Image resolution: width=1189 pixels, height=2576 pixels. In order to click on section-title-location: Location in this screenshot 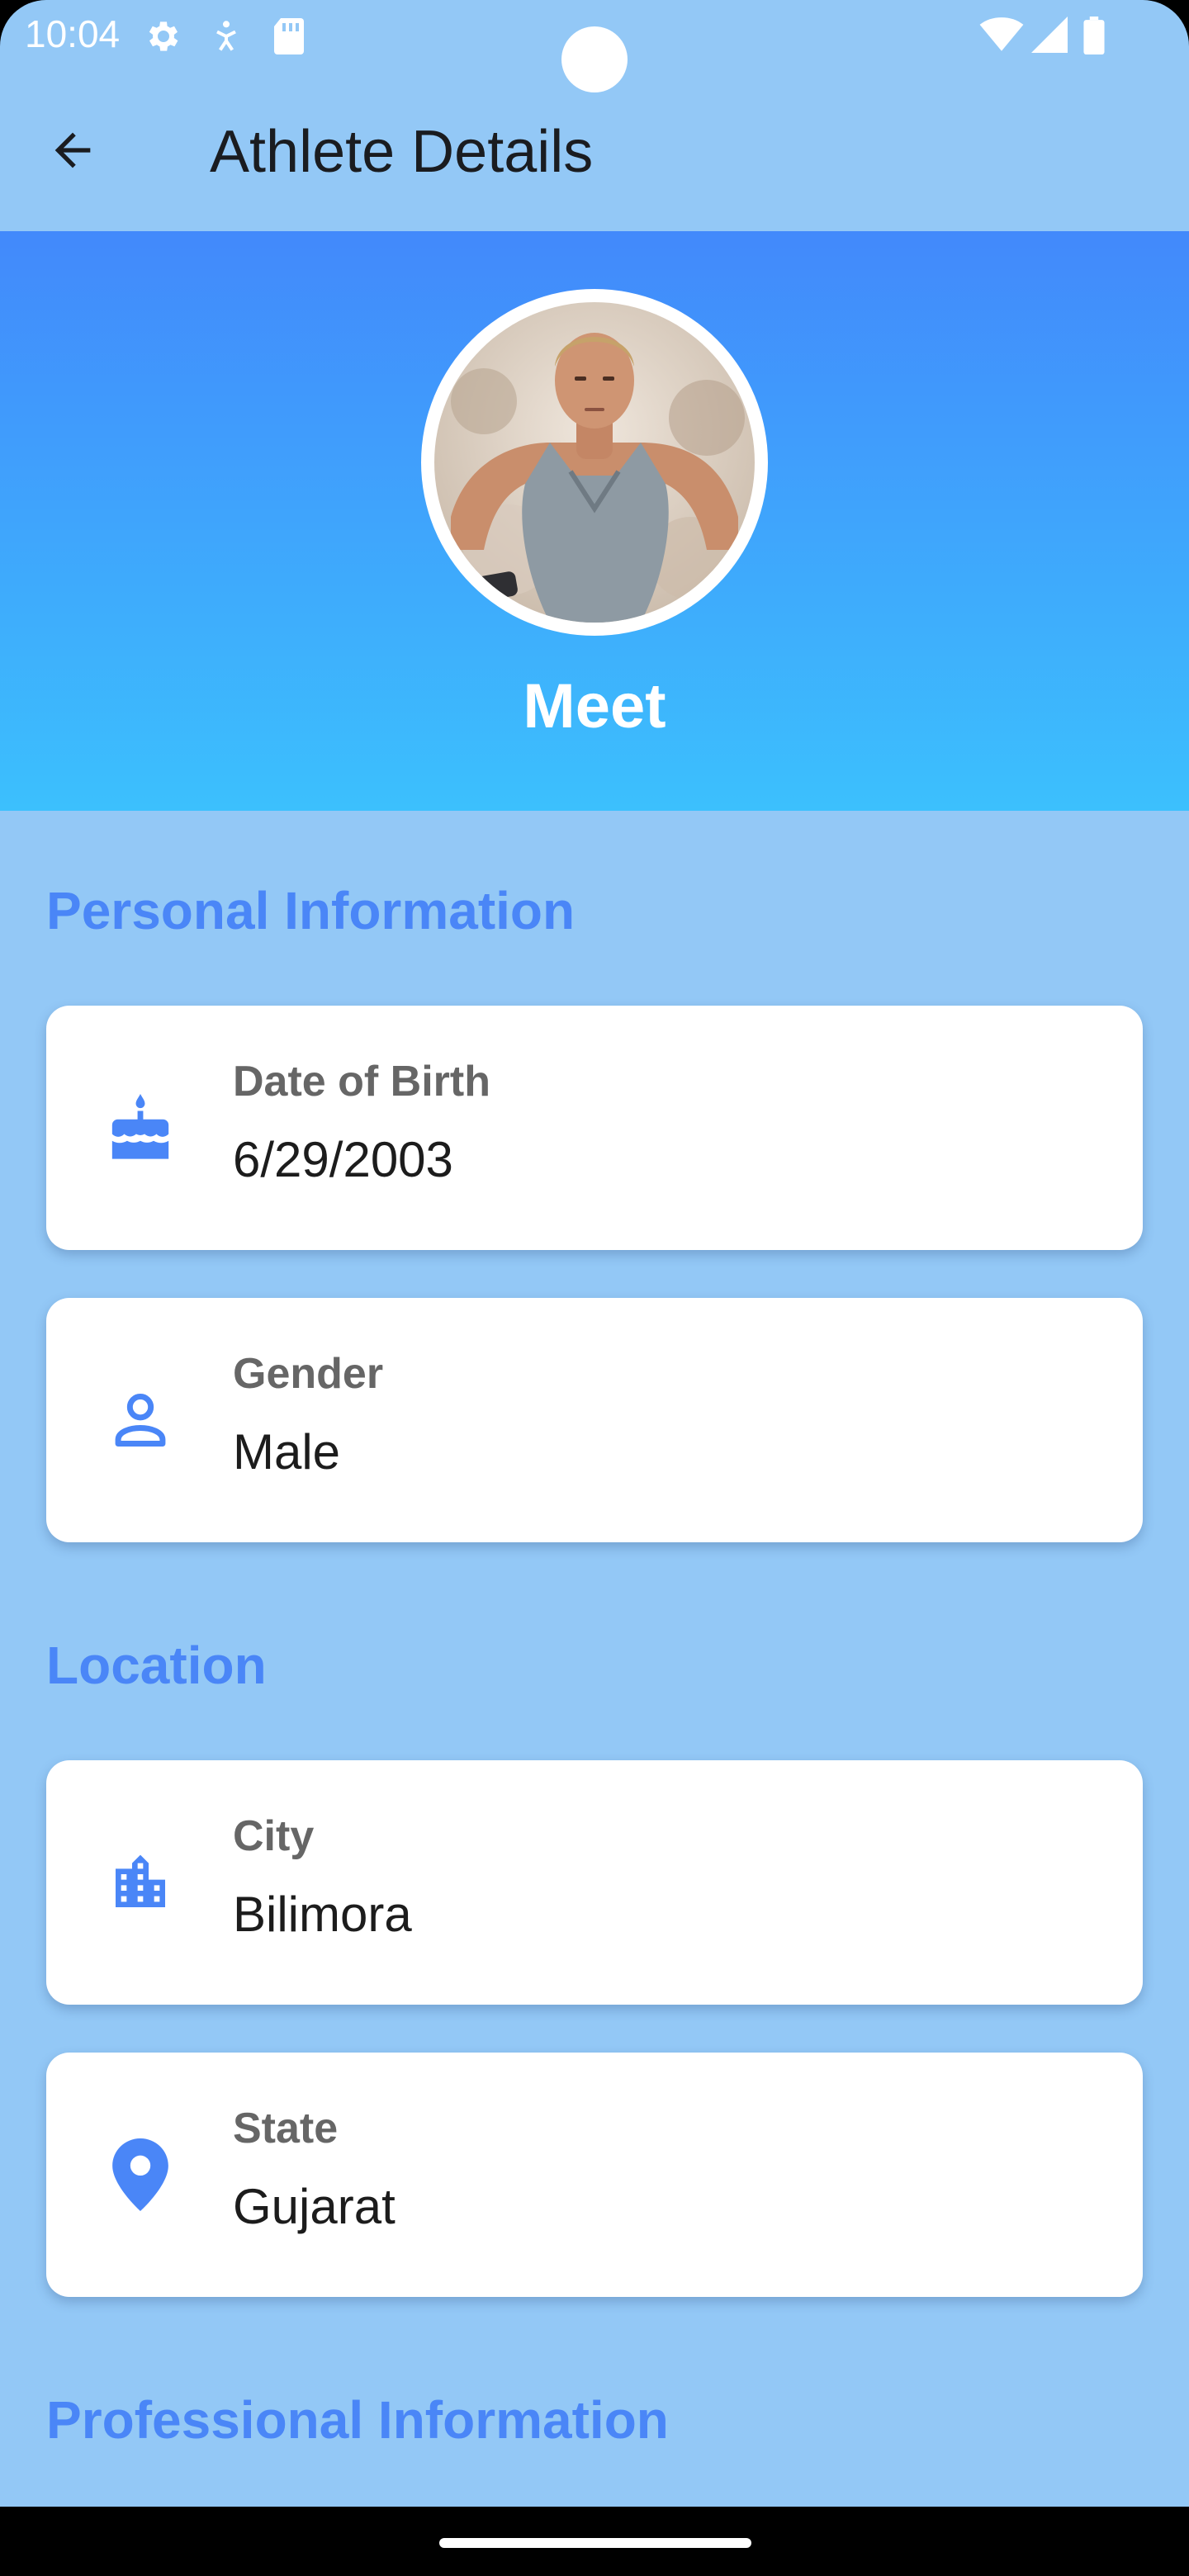, I will do `click(156, 1665)`.